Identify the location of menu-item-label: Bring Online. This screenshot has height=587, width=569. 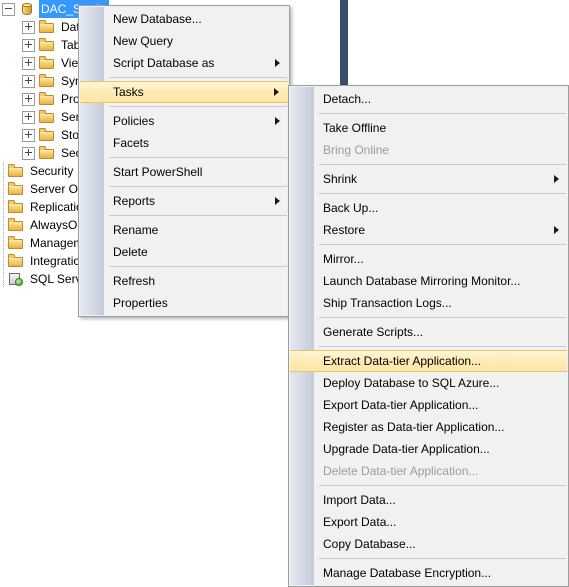
(356, 150).